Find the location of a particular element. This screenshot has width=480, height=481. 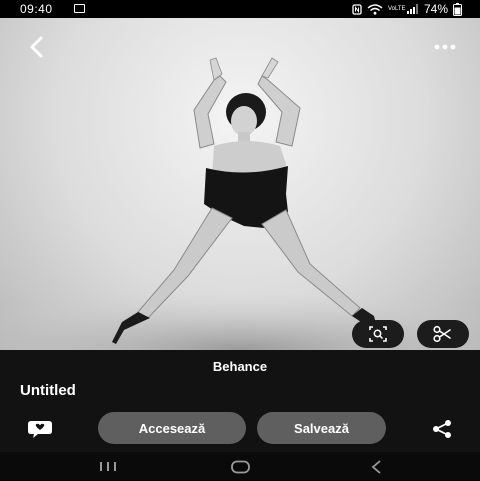

visit-button: Accesează is located at coordinates (172, 428).